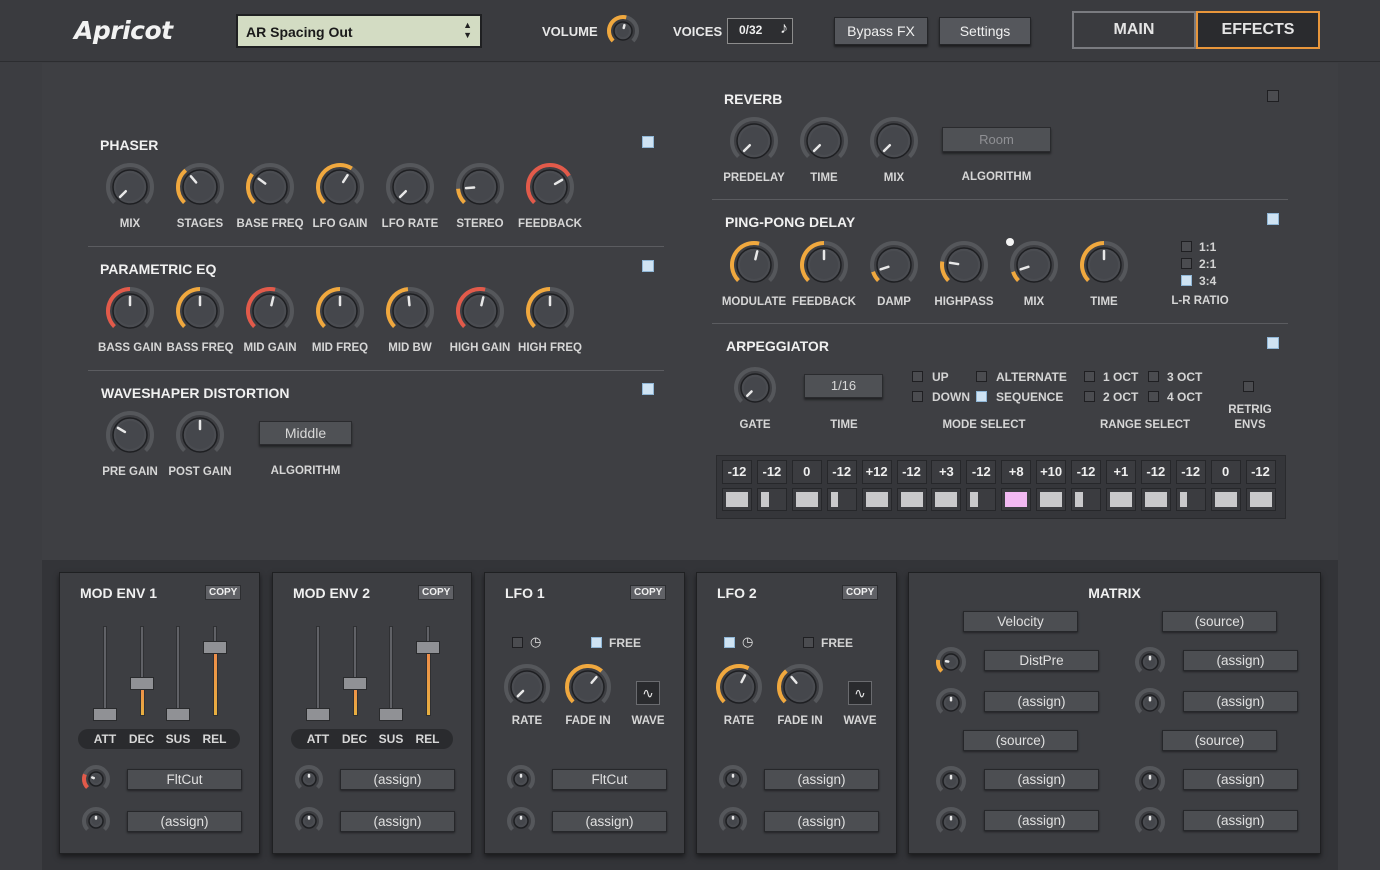 This screenshot has height=870, width=1380. Describe the element at coordinates (1089, 396) in the screenshot. I see `arp-range-2-oct-toggle` at that location.